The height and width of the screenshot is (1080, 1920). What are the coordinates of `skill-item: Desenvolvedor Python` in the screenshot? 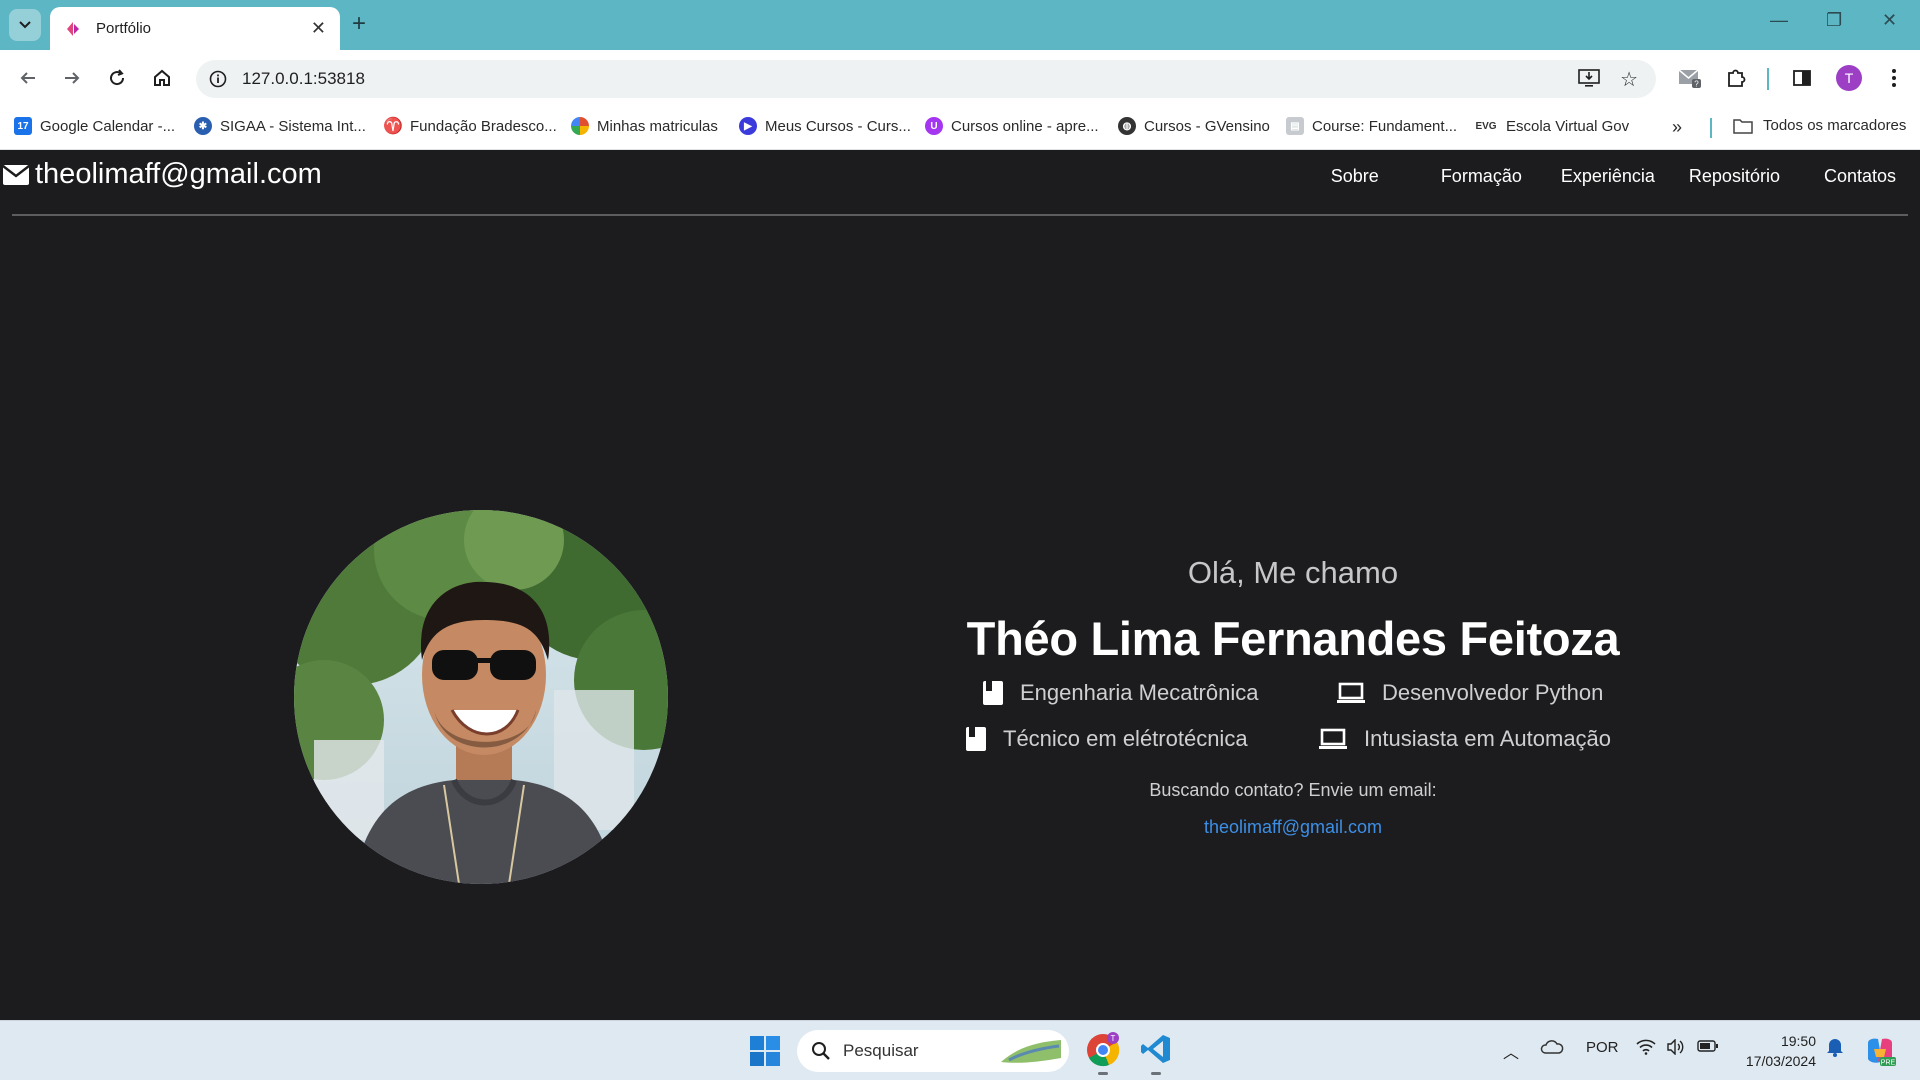 It's located at (1469, 693).